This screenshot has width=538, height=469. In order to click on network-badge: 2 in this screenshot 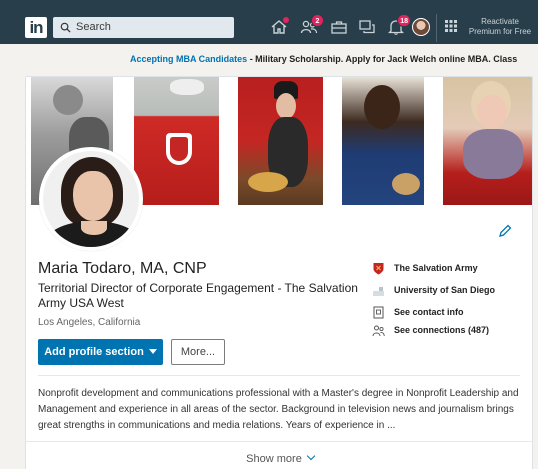, I will do `click(317, 20)`.